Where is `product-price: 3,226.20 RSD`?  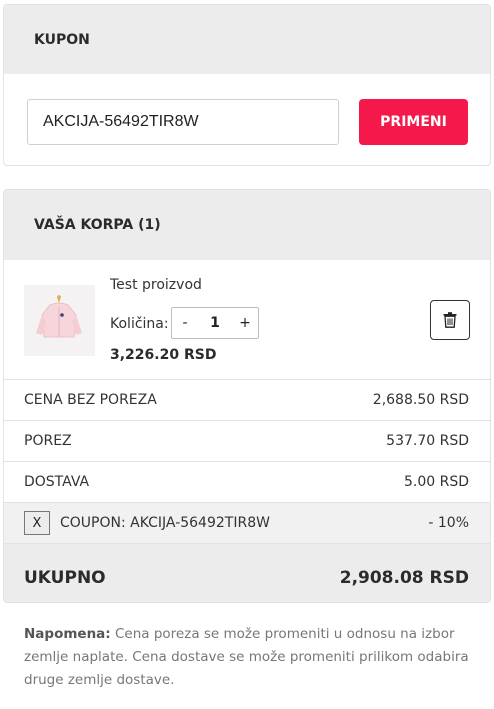
product-price: 3,226.20 RSD is located at coordinates (163, 355).